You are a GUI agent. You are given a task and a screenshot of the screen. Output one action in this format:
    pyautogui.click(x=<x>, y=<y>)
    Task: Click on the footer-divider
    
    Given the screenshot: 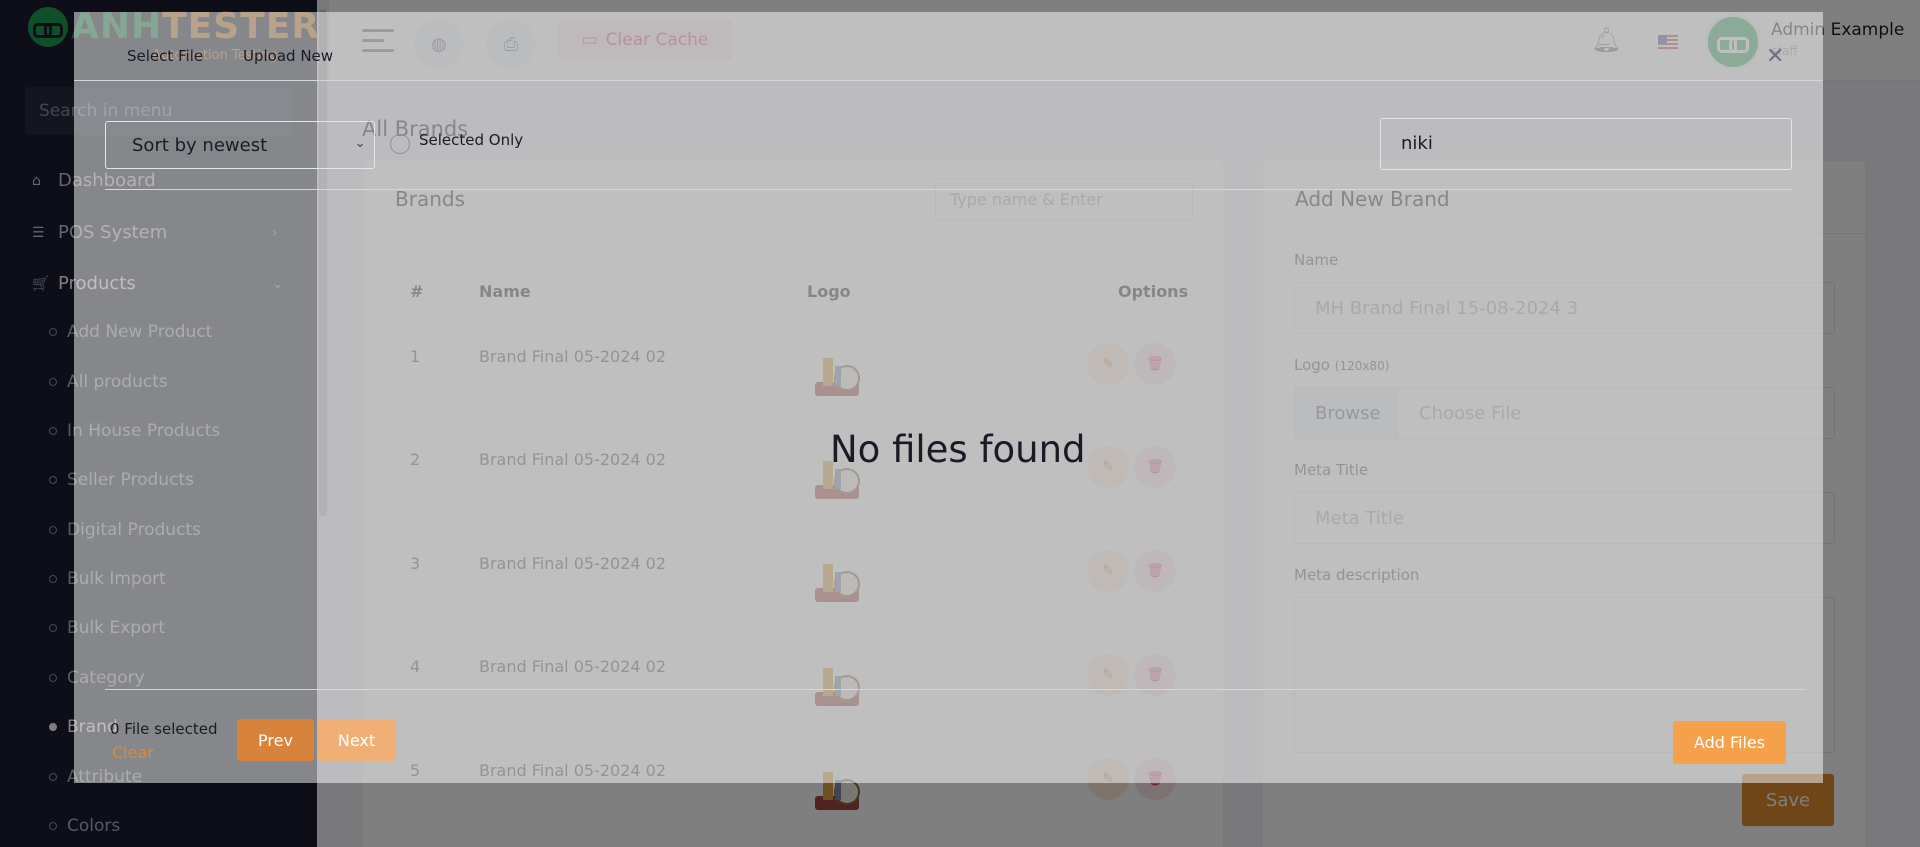 What is the action you would take?
    pyautogui.click(x=955, y=689)
    